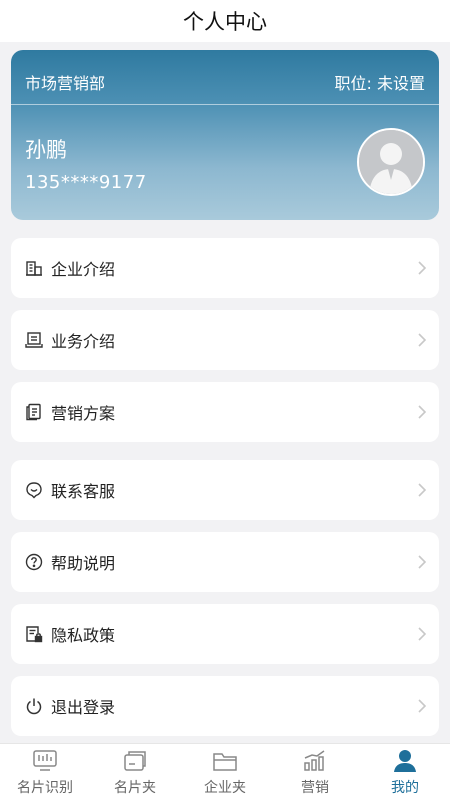  Describe the element at coordinates (225, 490) in the screenshot. I see `menu-item-contact-service: 联系客服` at that location.